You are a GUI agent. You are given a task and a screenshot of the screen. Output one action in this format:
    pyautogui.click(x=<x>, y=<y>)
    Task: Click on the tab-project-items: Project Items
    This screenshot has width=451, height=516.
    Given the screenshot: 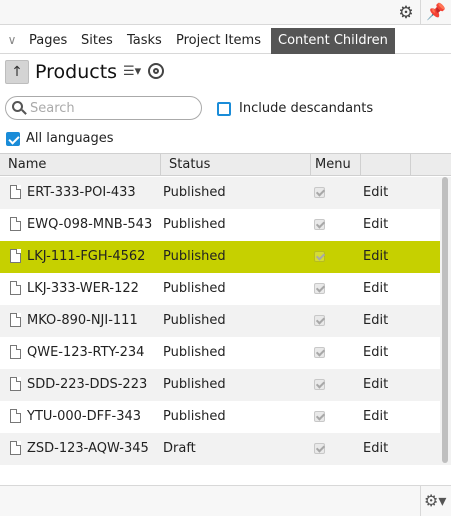 What is the action you would take?
    pyautogui.click(x=218, y=41)
    